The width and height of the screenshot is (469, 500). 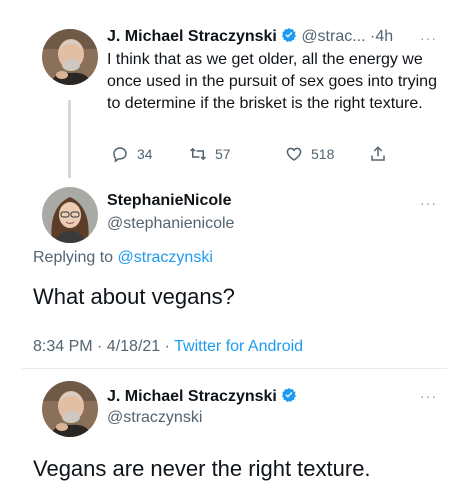 What do you see at coordinates (202, 468) in the screenshot?
I see `tweet3-text: Vegans are never the right texture.` at bounding box center [202, 468].